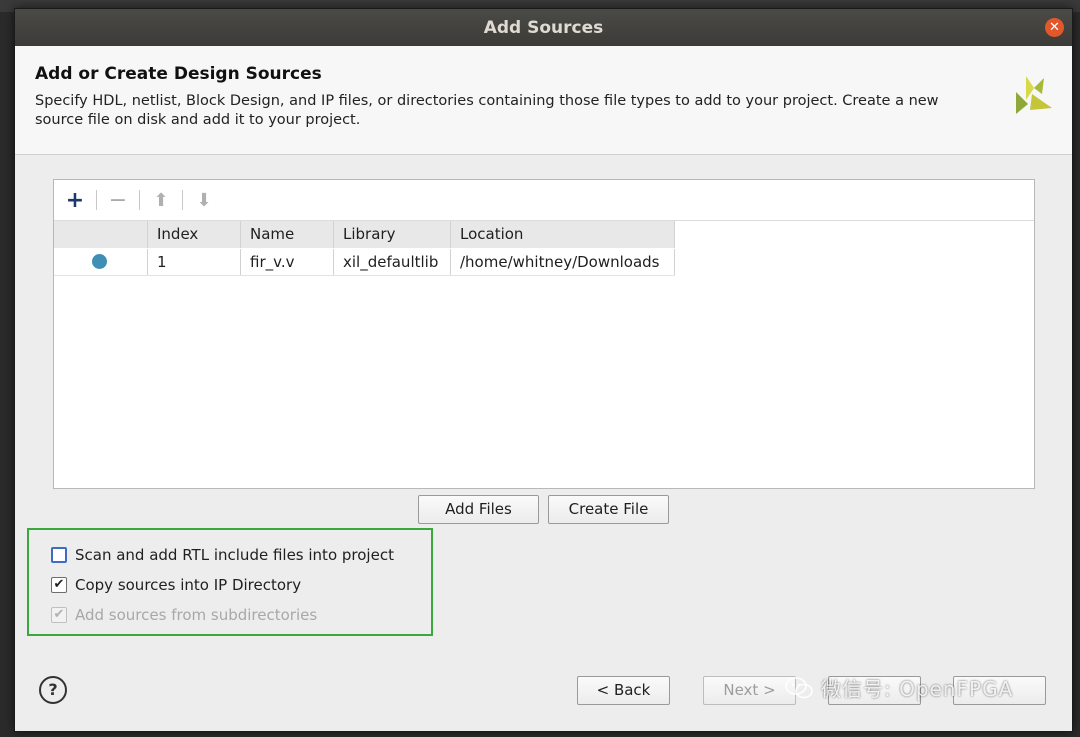 This screenshot has height=737, width=1080. Describe the element at coordinates (1034, 95) in the screenshot. I see `xilinx-logo-icon` at that location.